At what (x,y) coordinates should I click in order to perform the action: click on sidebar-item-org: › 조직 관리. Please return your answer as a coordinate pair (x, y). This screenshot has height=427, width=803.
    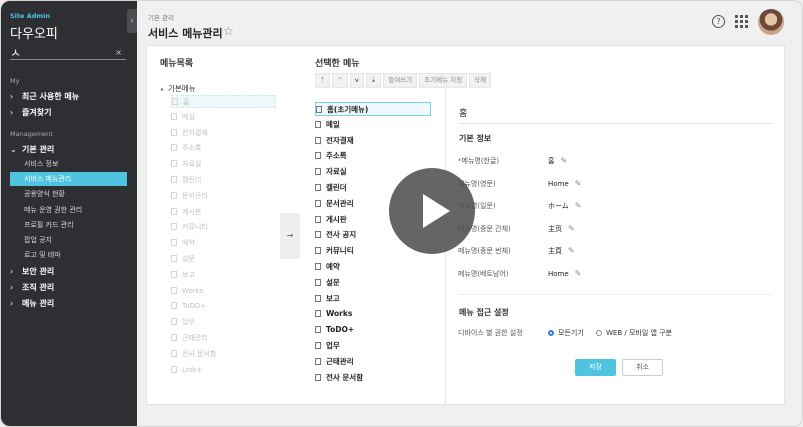
    Looking at the image, I should click on (32, 287).